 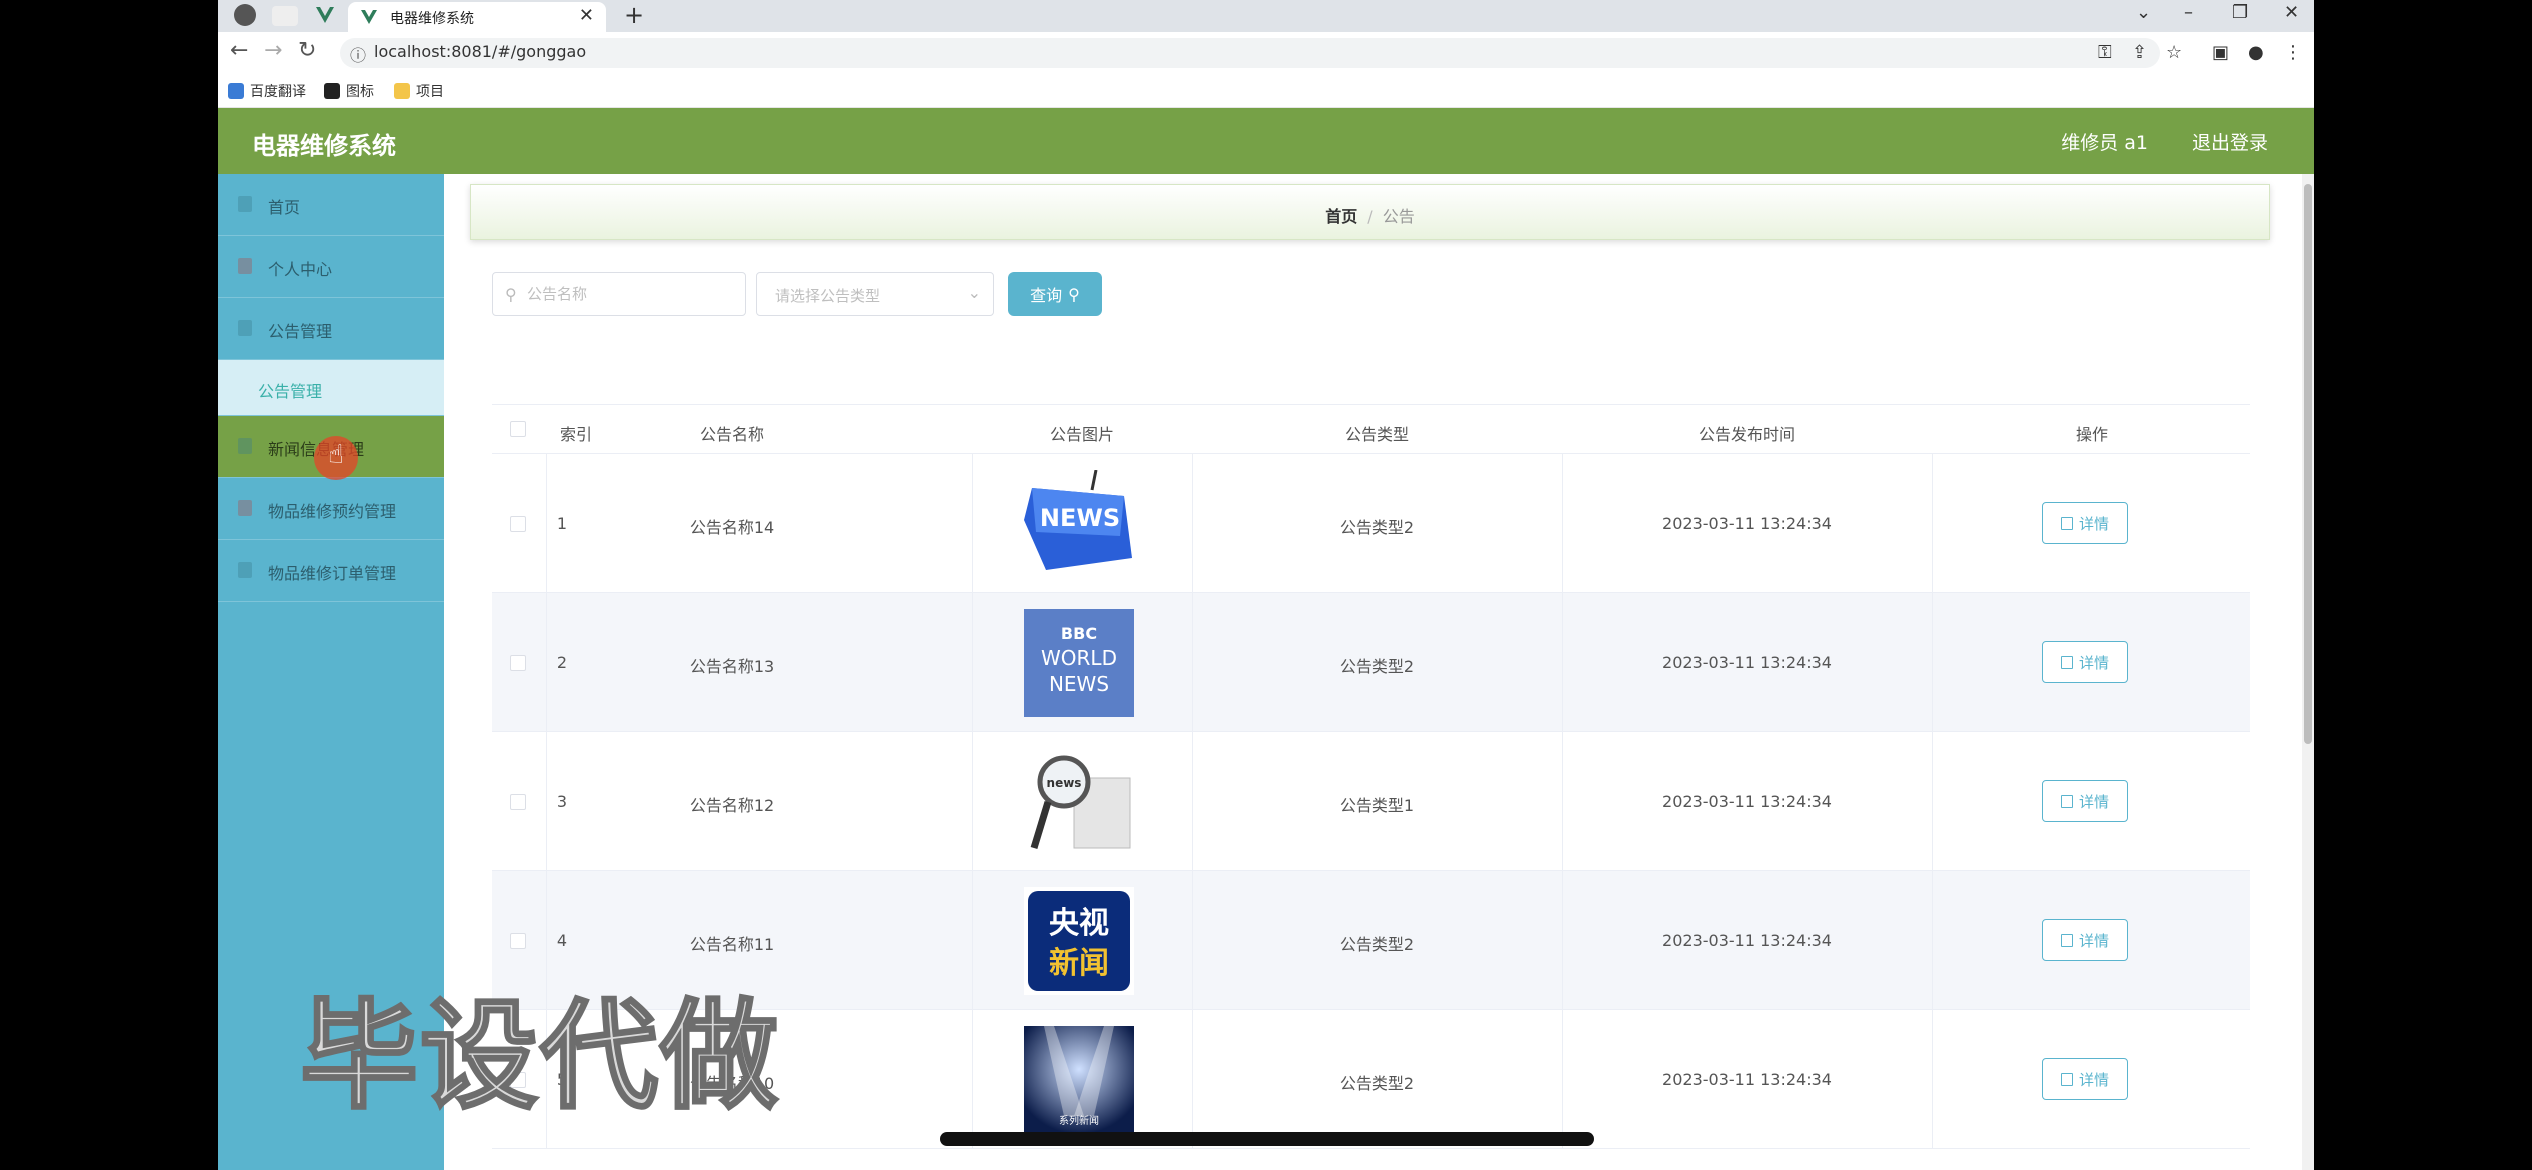 What do you see at coordinates (1064, 783) in the screenshot?
I see `svg-text: news` at bounding box center [1064, 783].